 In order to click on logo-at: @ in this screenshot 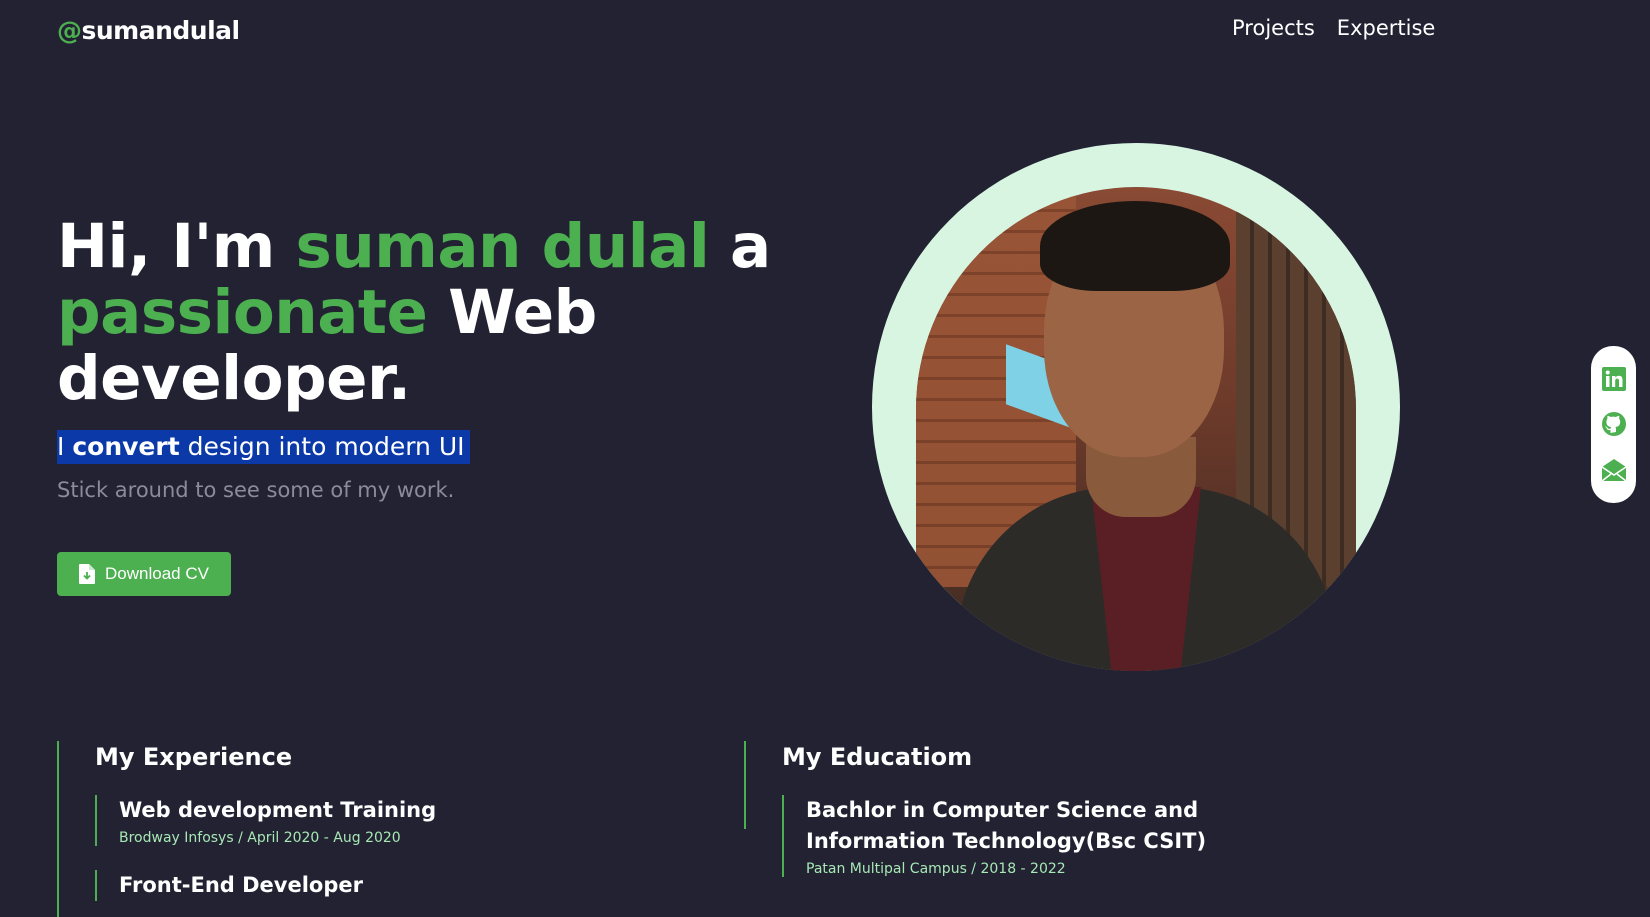, I will do `click(69, 30)`.